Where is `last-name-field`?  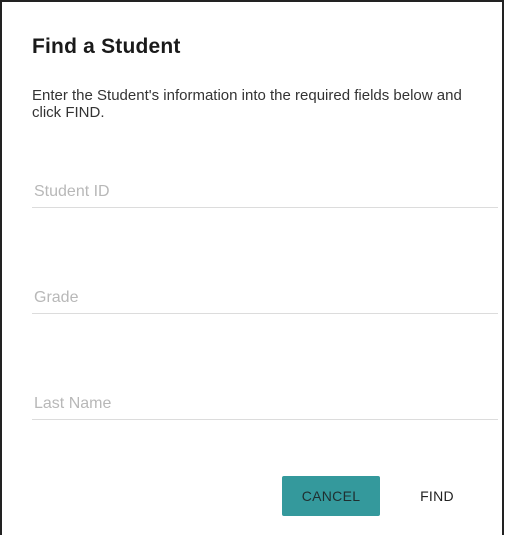 last-name-field is located at coordinates (267, 405).